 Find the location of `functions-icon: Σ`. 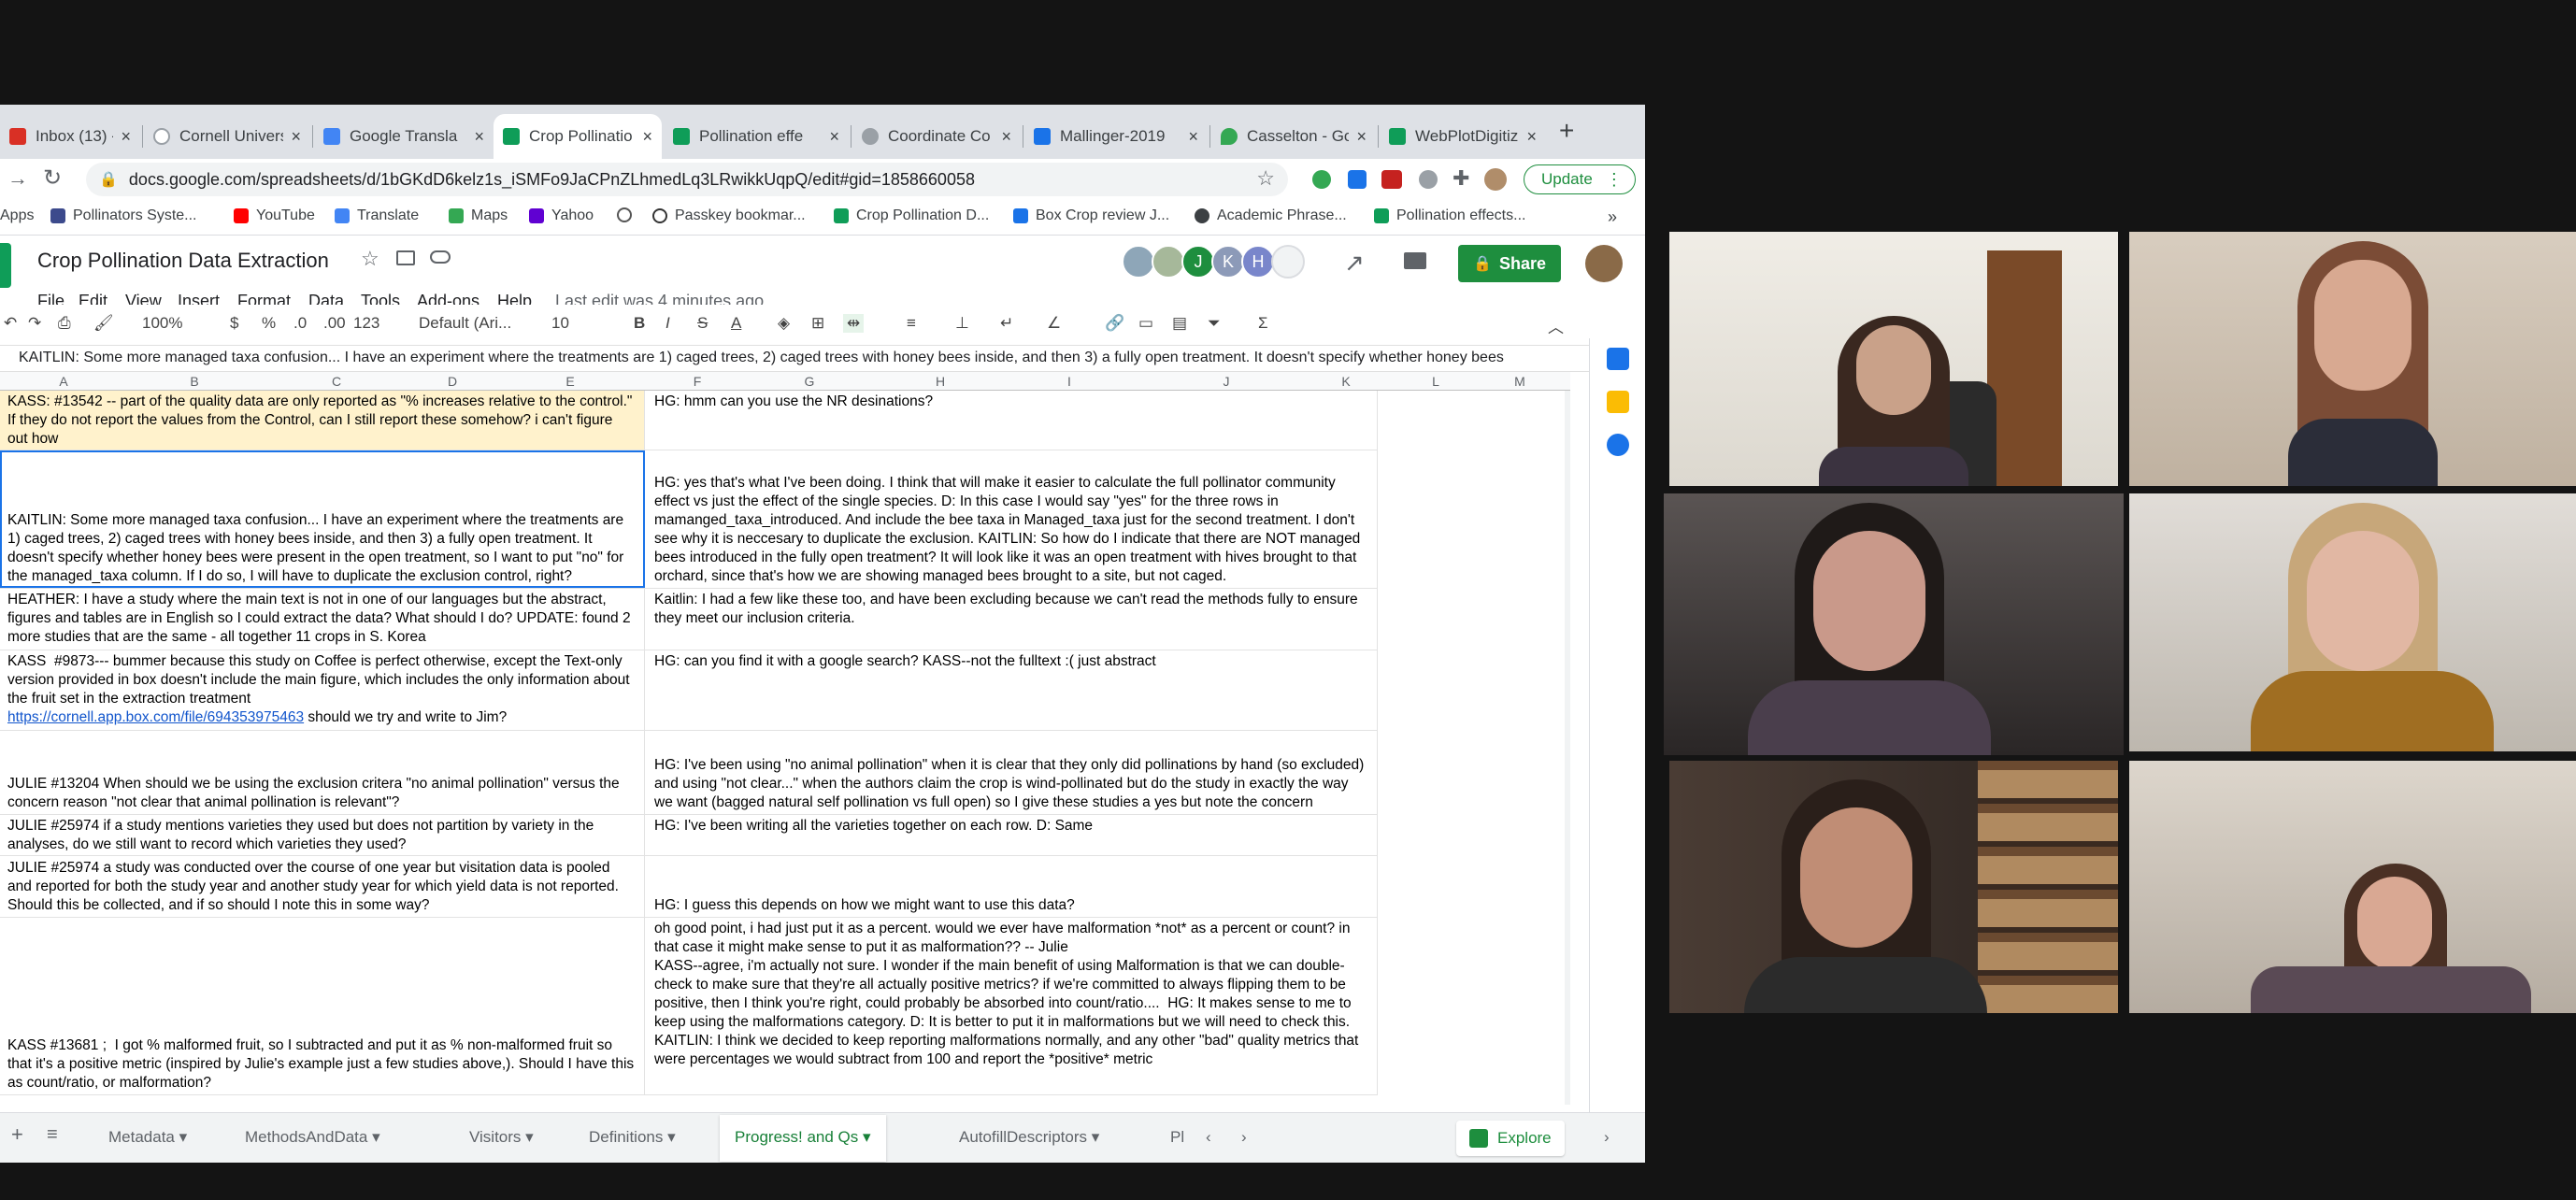

functions-icon: Σ is located at coordinates (1263, 324).